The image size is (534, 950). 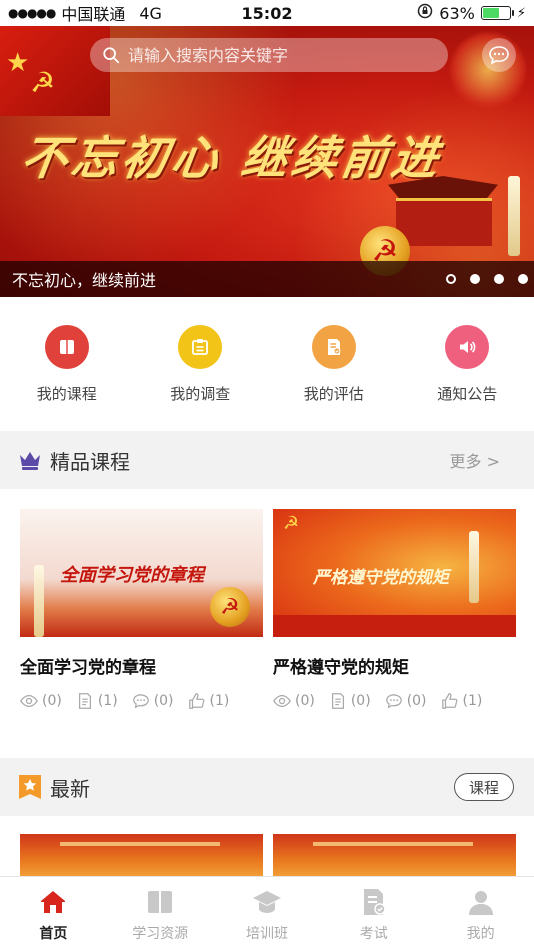 I want to click on battery-percent: 63%, so click(x=457, y=13).